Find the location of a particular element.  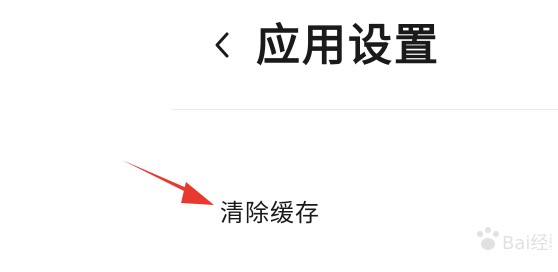

chevron-left-icon is located at coordinates (222, 45).